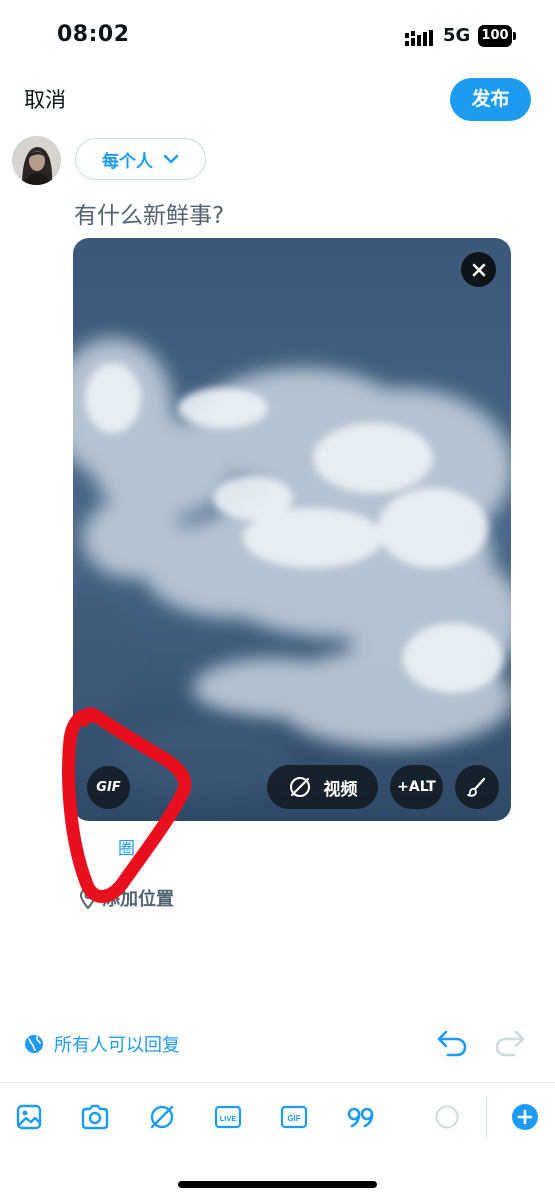 Image resolution: width=555 pixels, height=1200 pixels. I want to click on add-icon, so click(525, 1117).